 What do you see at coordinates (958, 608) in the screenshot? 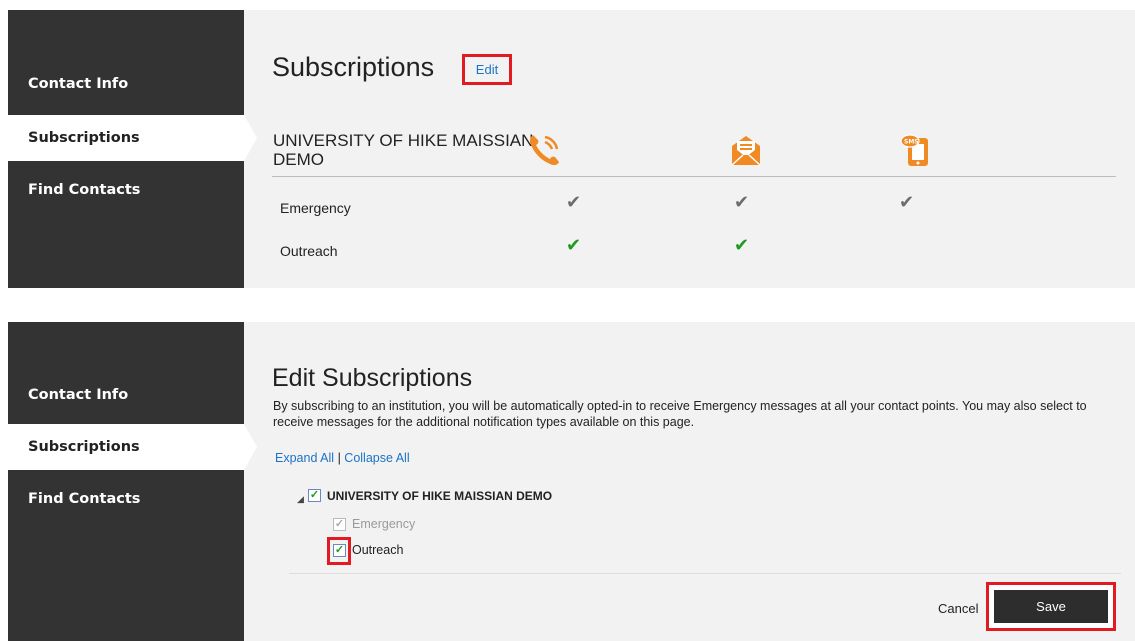
I see `cancel-button: Cancel` at bounding box center [958, 608].